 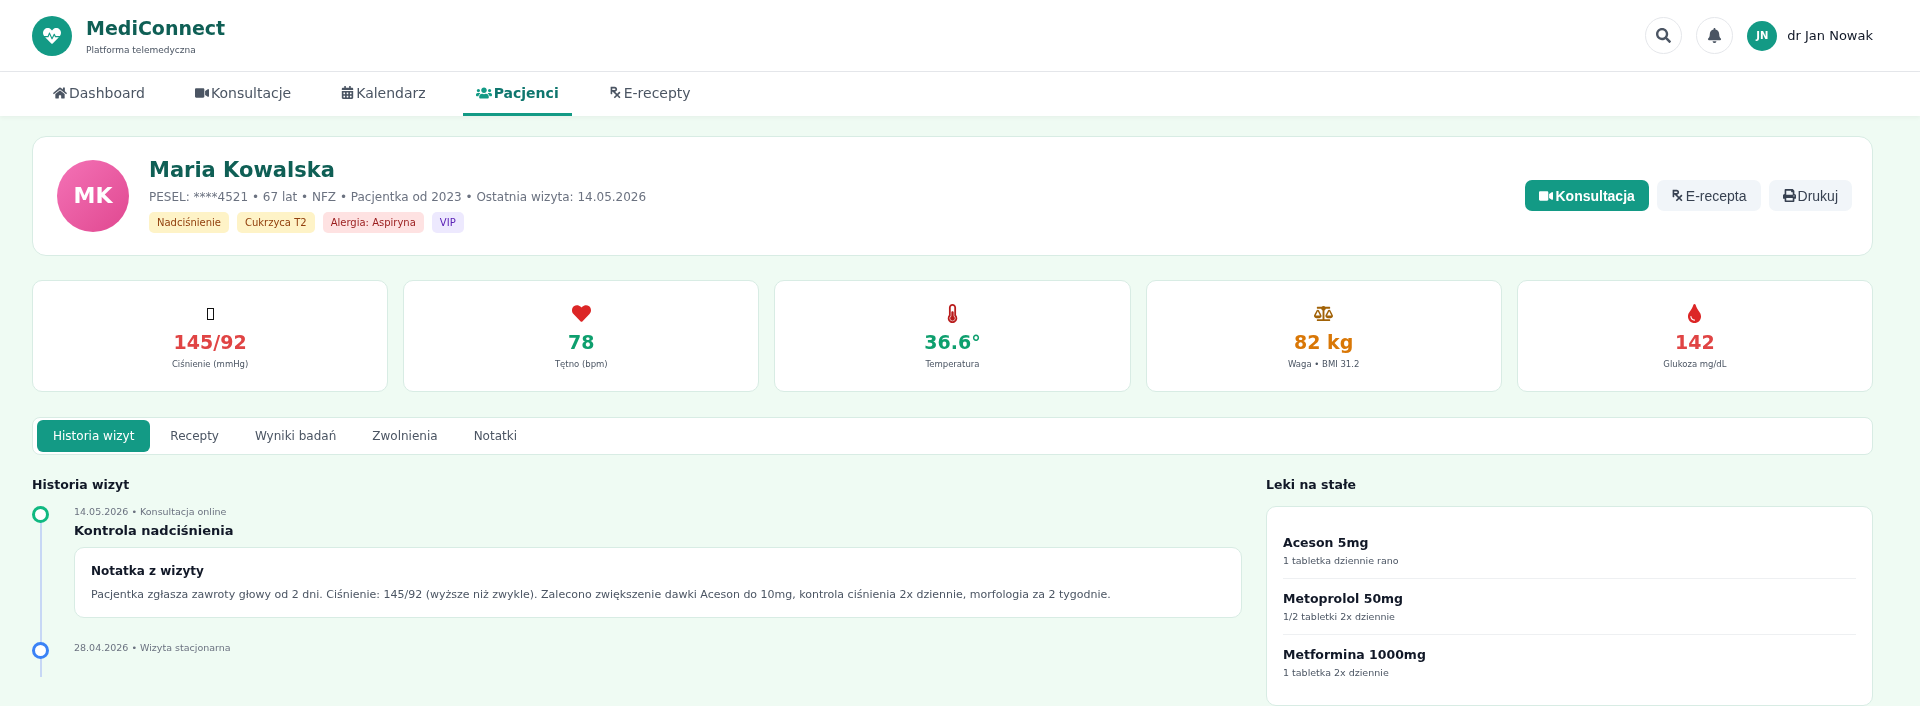 I want to click on visit-meta: 28.04.2026 • Wizyta stacjonarna, so click(x=153, y=647).